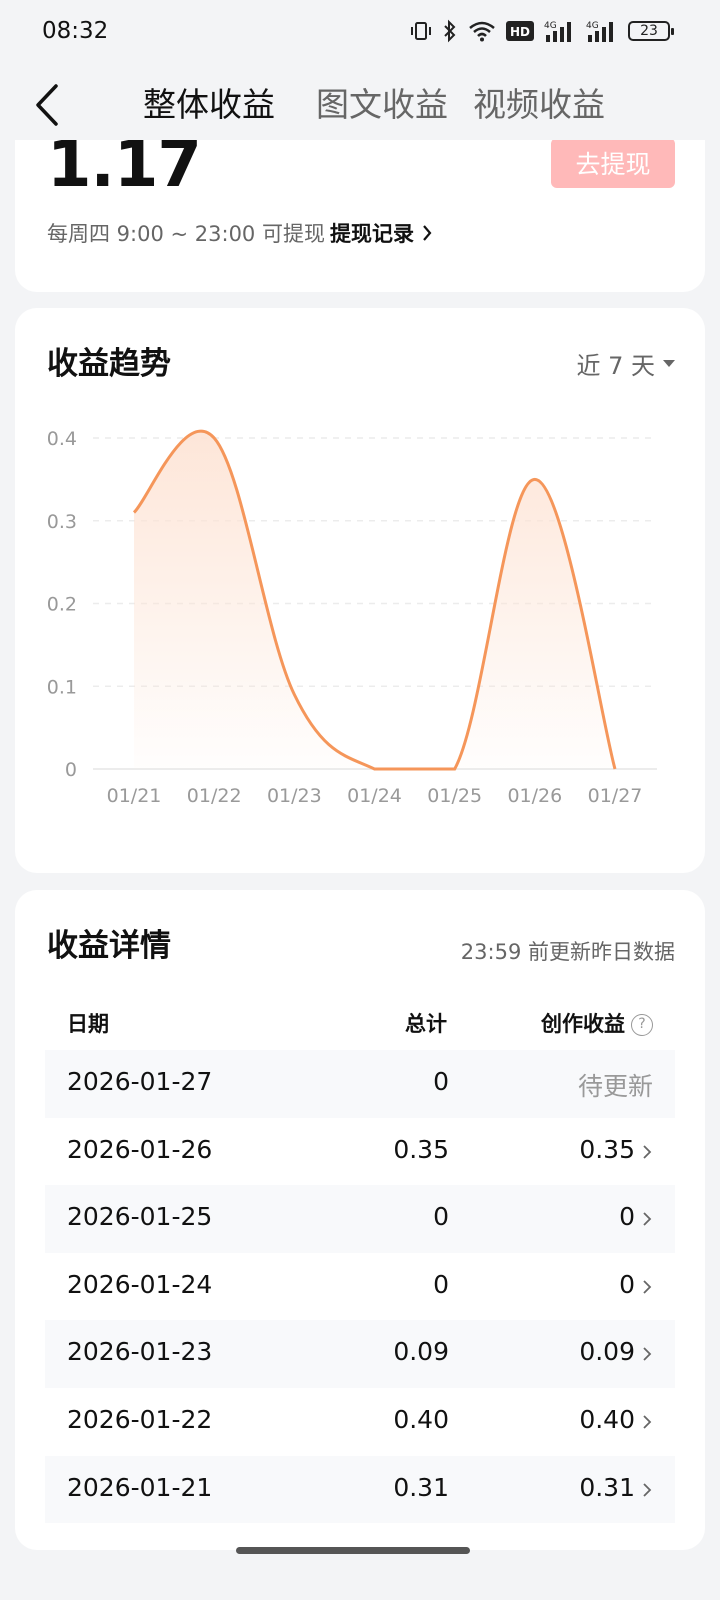 The image size is (720, 1600). What do you see at coordinates (353, 1550) in the screenshot?
I see `home-indicator` at bounding box center [353, 1550].